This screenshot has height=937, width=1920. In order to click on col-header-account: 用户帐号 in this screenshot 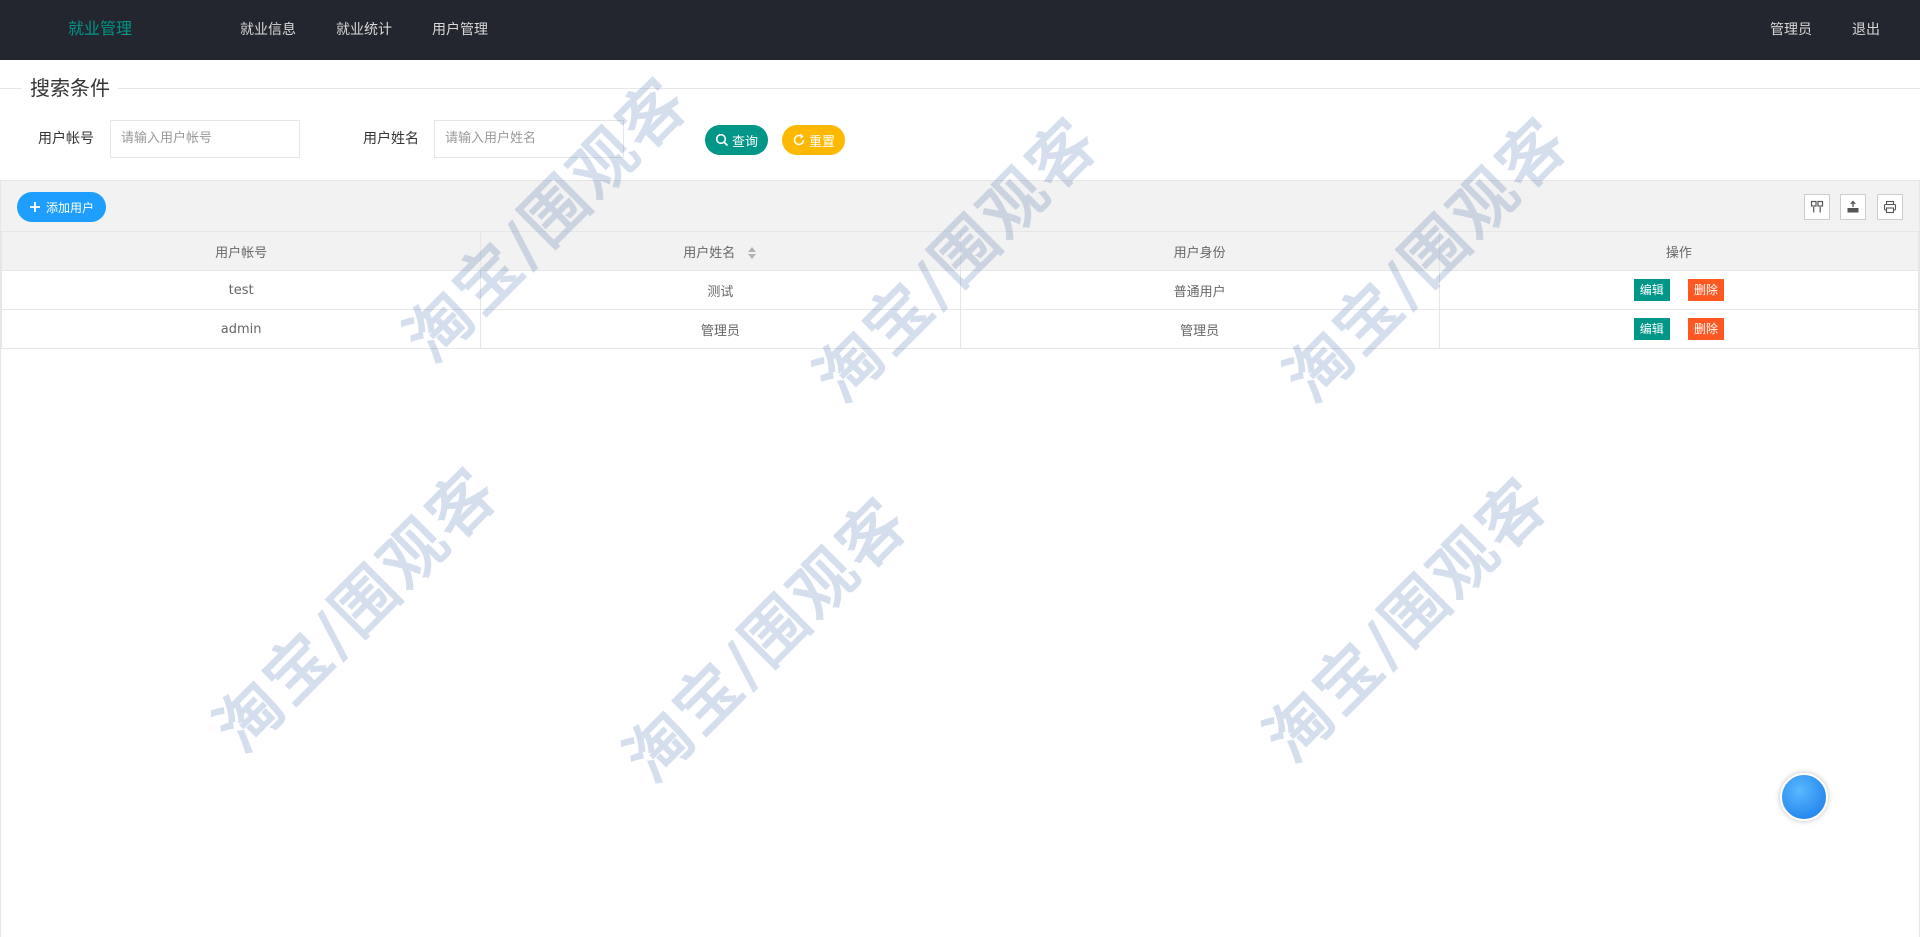, I will do `click(241, 251)`.